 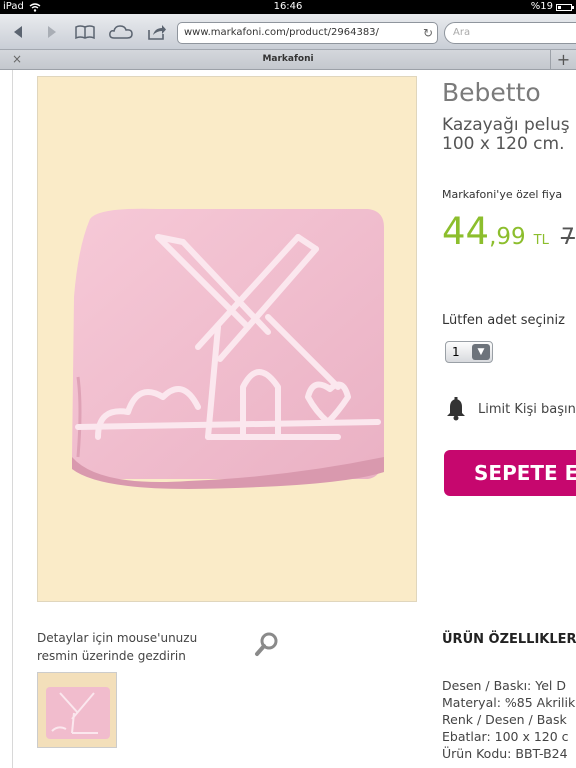 What do you see at coordinates (563, 60) in the screenshot?
I see `new-tab-button: +` at bounding box center [563, 60].